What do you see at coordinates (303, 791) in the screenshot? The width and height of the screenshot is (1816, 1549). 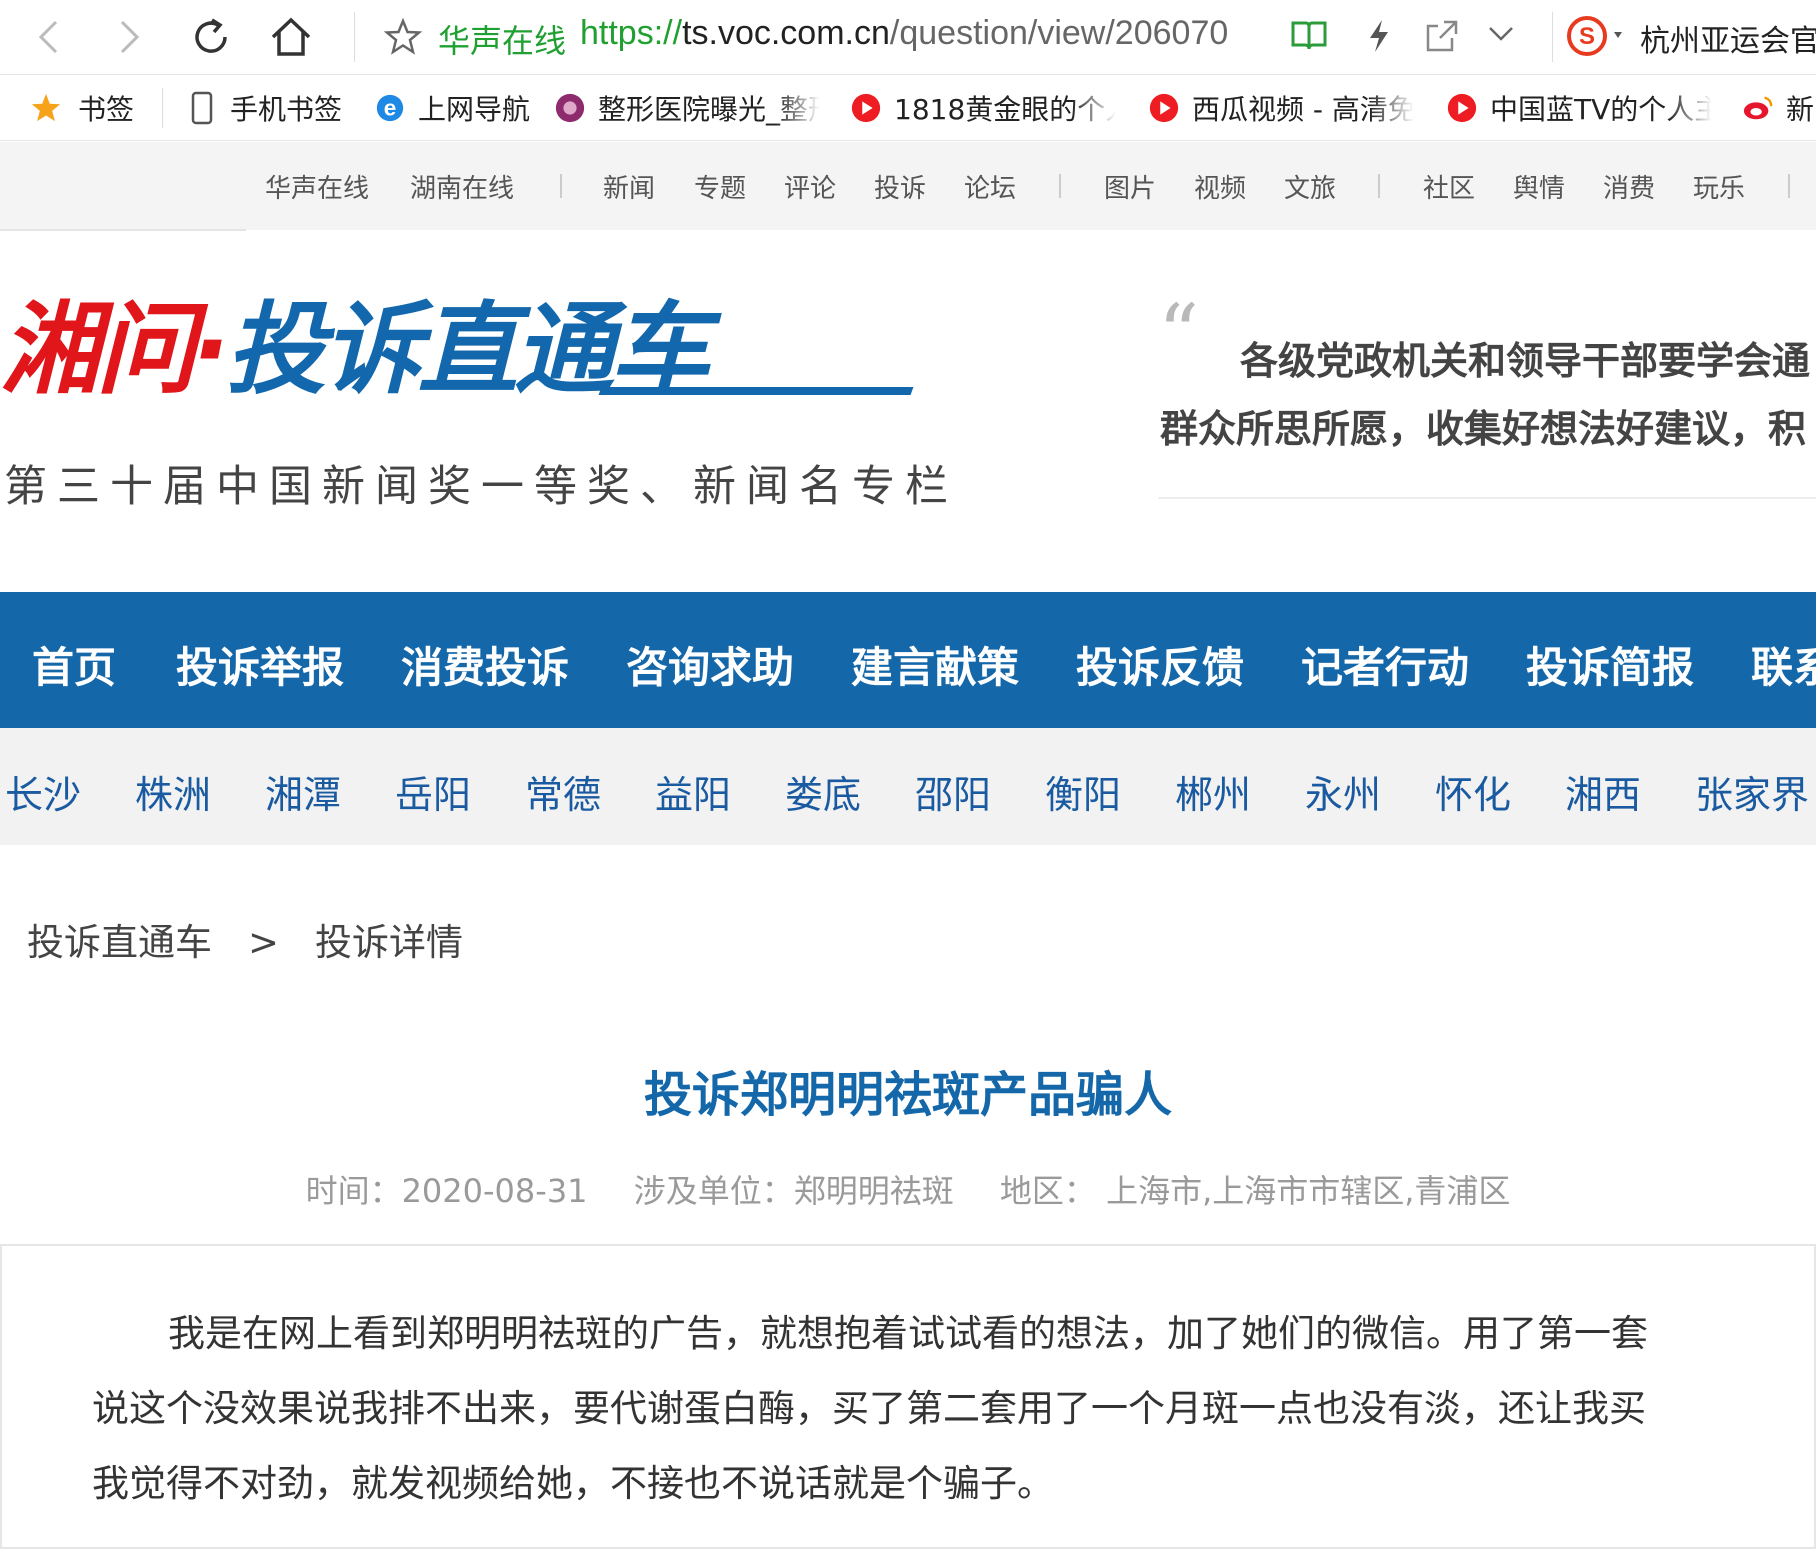 I see `region-link: 湘潭` at bounding box center [303, 791].